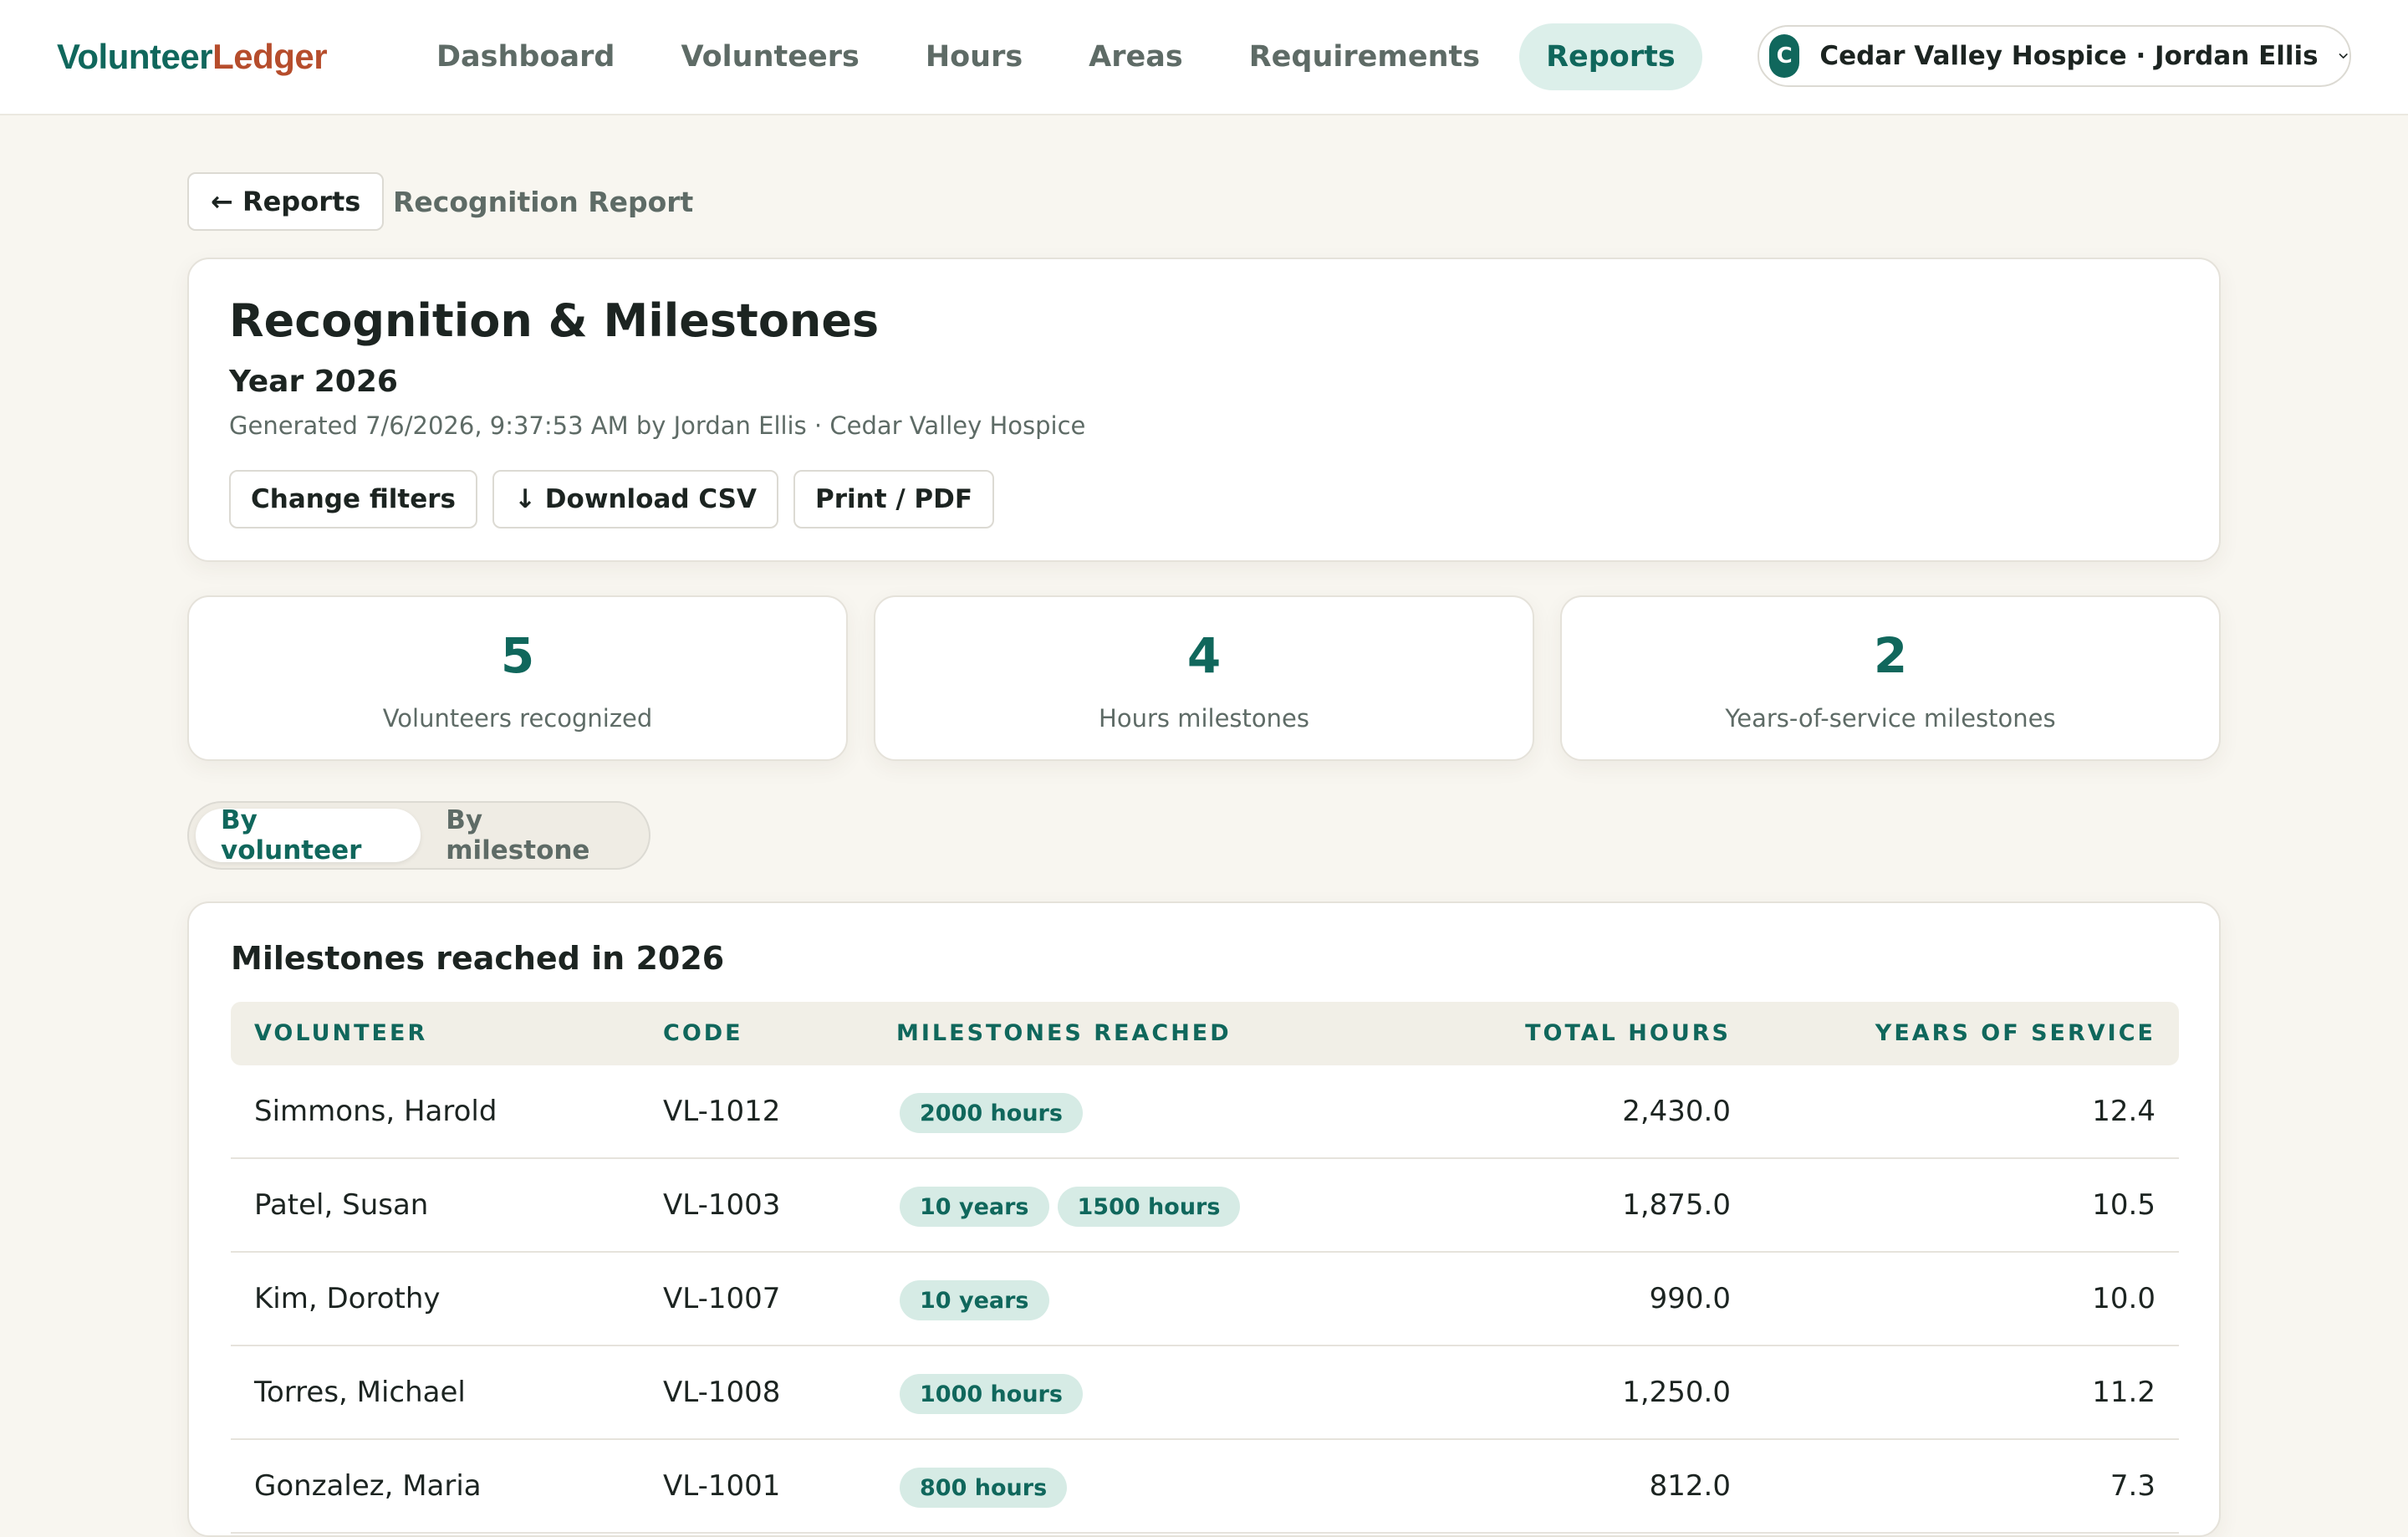 This screenshot has width=2408, height=1537. Describe the element at coordinates (348, 1298) in the screenshot. I see `cell-volunteer: Kim, Dorothy` at that location.